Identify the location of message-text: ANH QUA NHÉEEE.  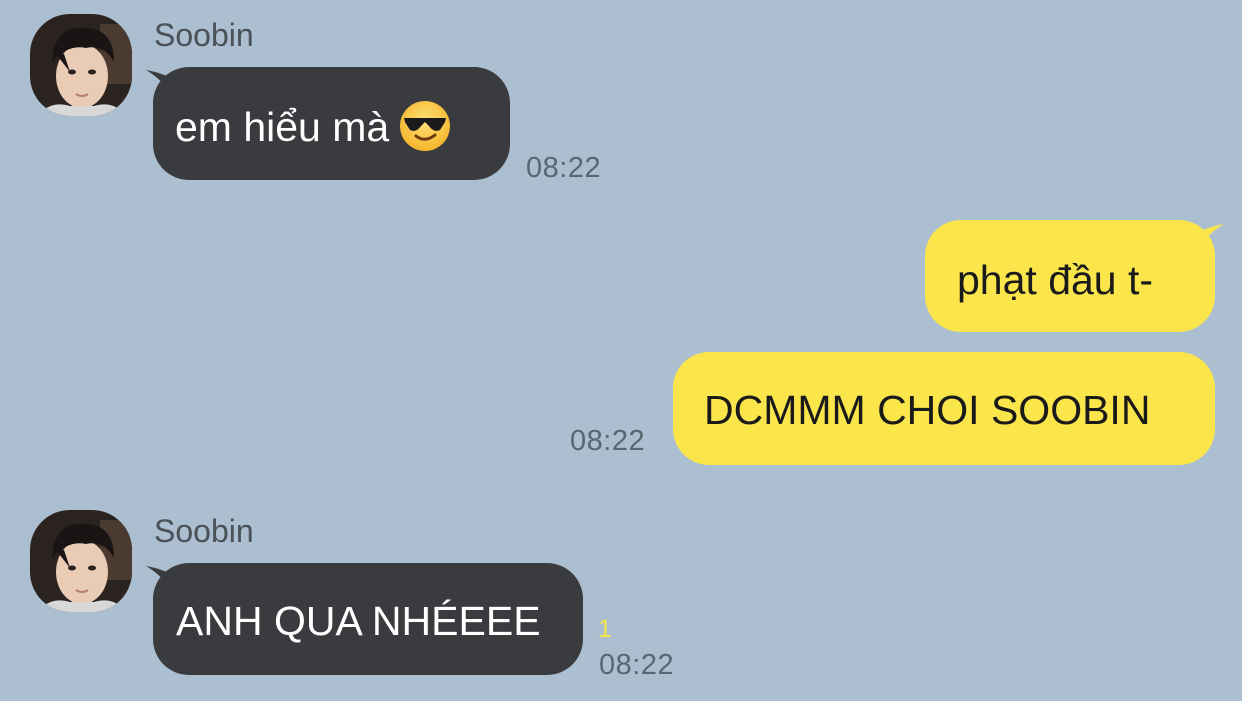
(358, 621).